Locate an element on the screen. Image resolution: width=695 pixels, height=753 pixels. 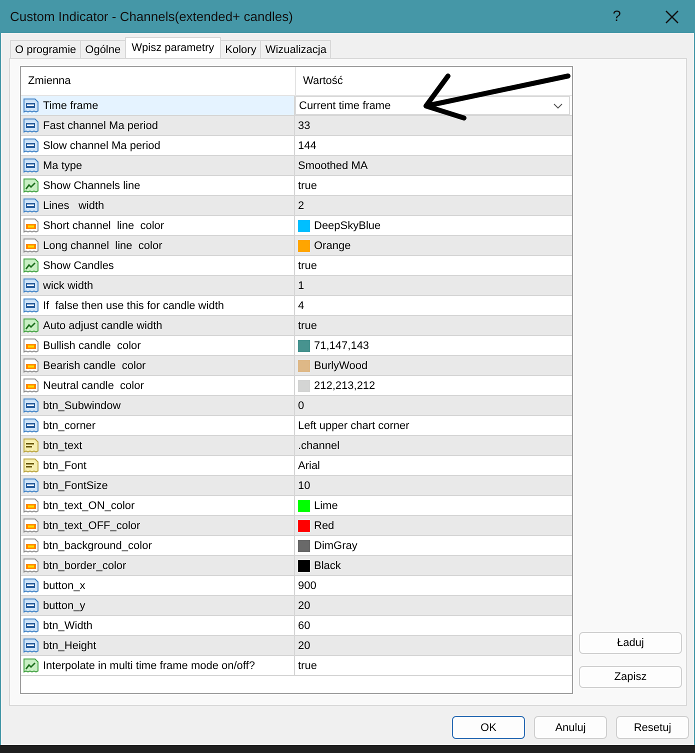
parameter-name: Short channel line color is located at coordinates (103, 226).